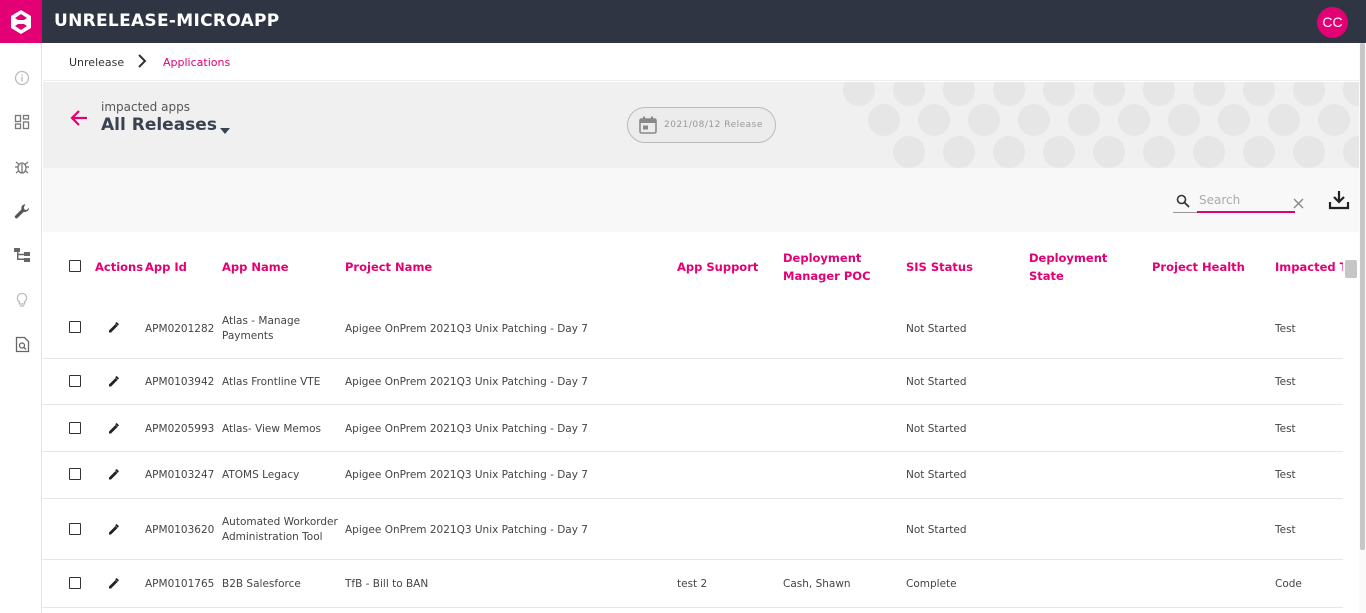 This screenshot has width=1366, height=613. I want to click on decorative-dots-pattern, so click(1101, 125).